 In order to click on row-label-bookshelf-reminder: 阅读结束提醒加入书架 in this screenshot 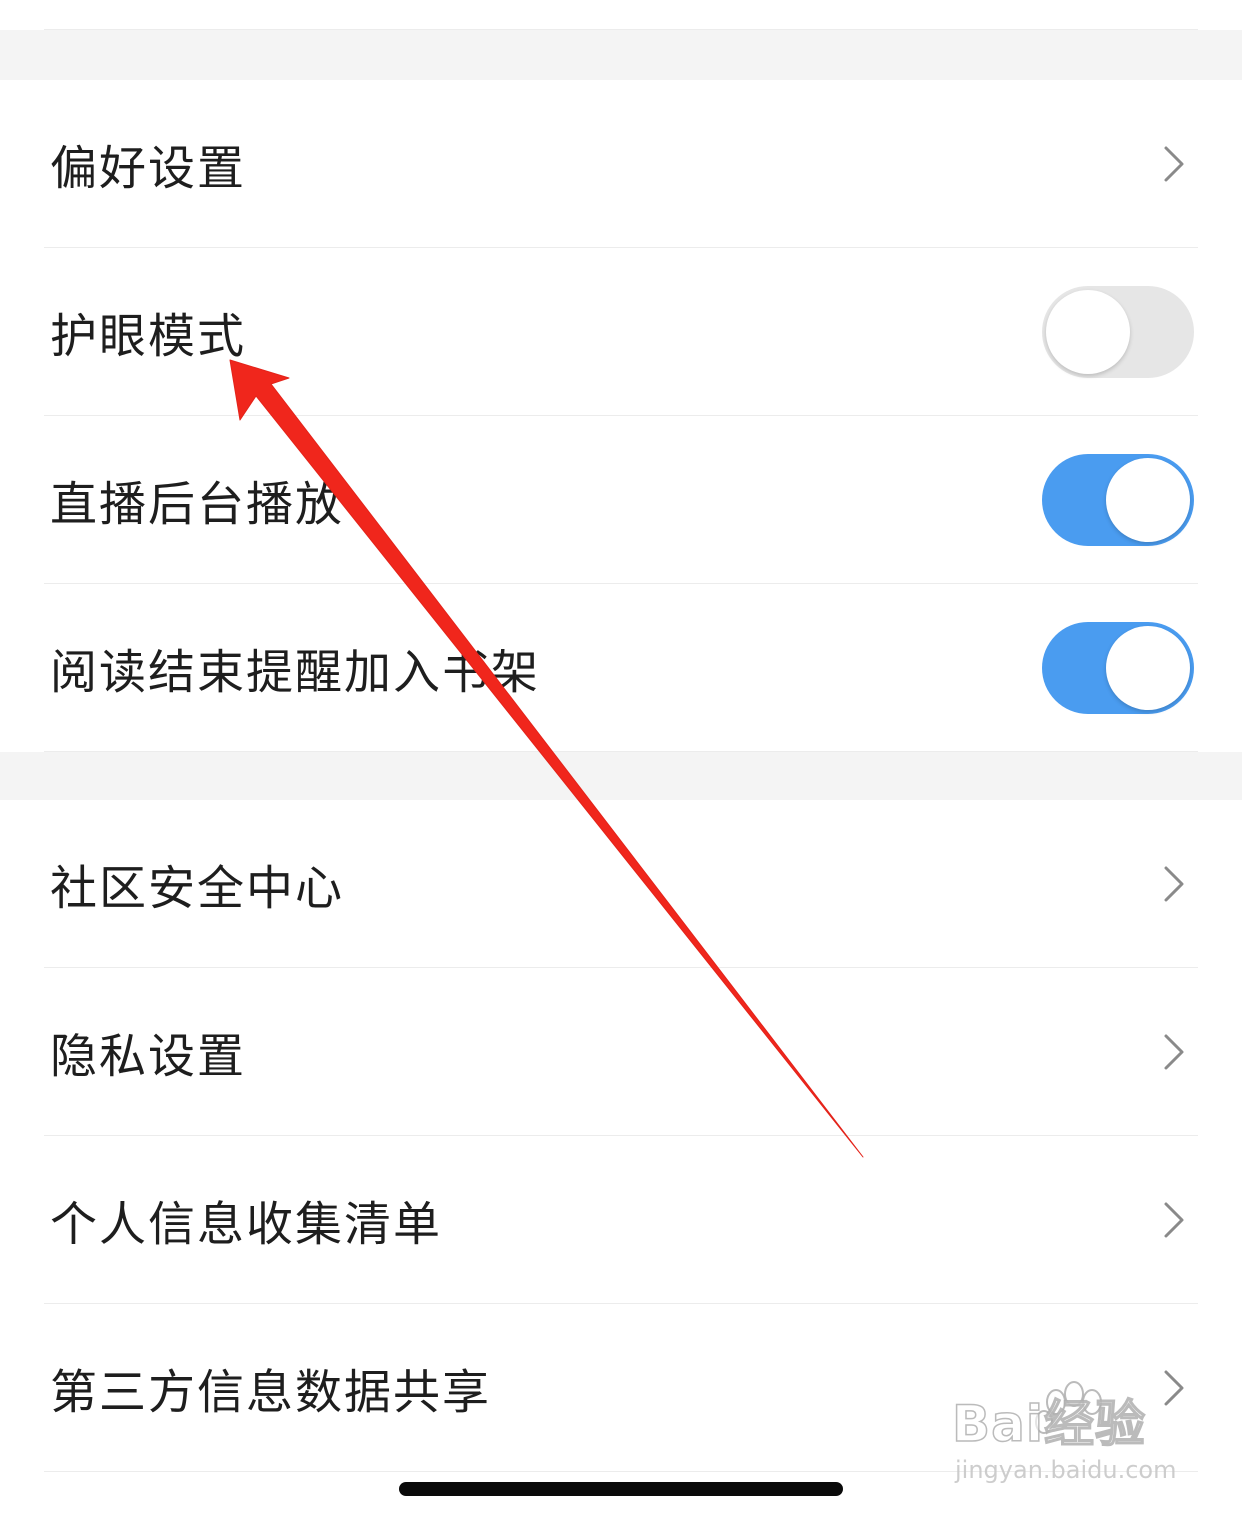, I will do `click(295, 673)`.